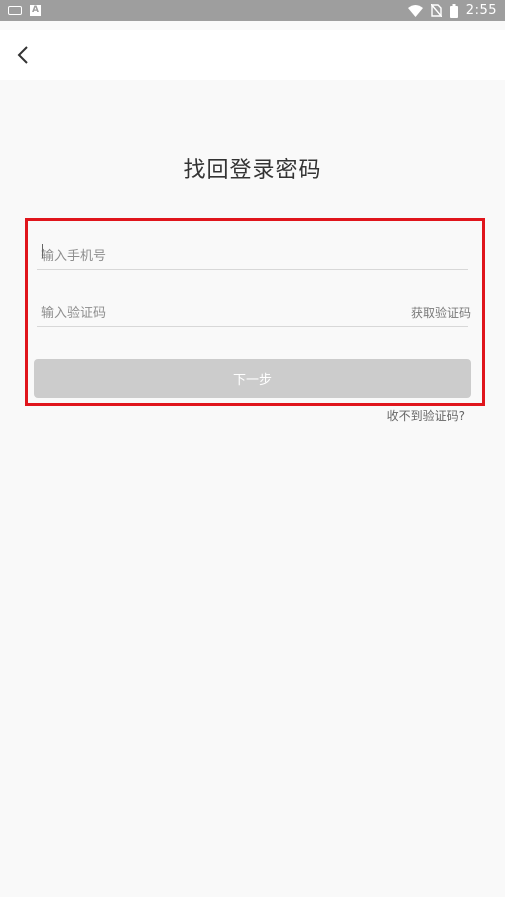 The image size is (505, 897). What do you see at coordinates (252, 170) in the screenshot?
I see `page-title: 找回登录密码` at bounding box center [252, 170].